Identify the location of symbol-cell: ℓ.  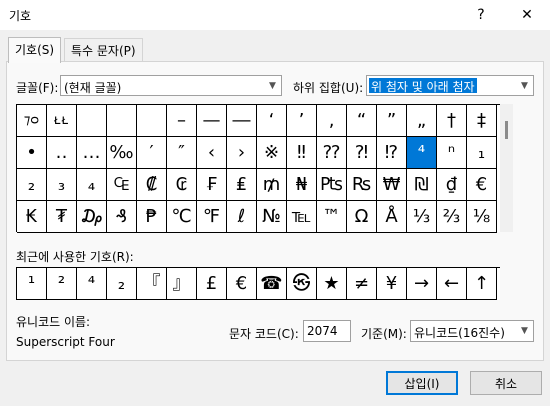
(242, 217).